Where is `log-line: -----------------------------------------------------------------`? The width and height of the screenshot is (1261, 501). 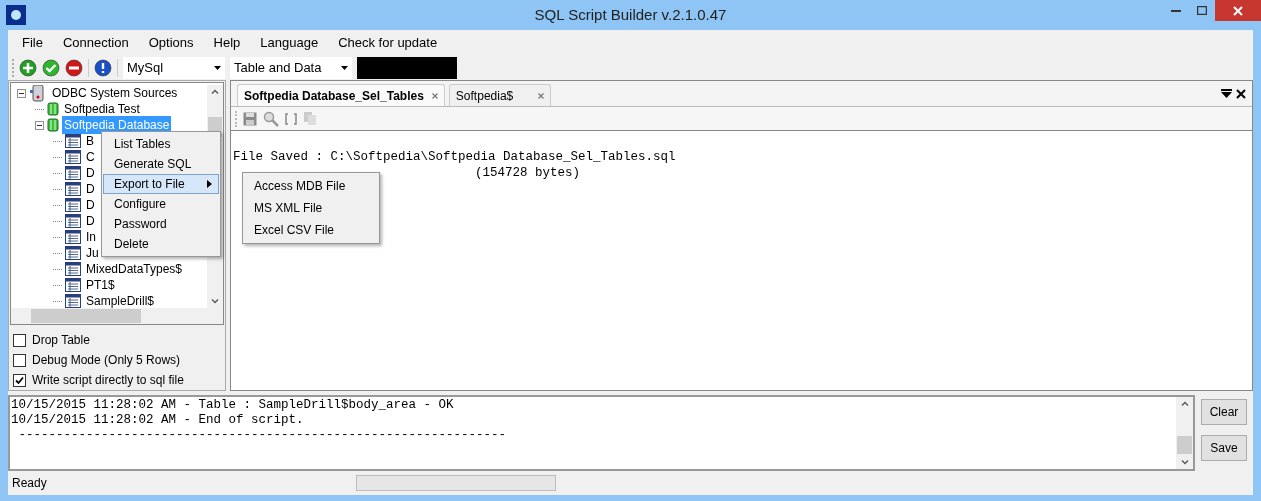 log-line: ----------------------------------------------------------------- is located at coordinates (262, 435).